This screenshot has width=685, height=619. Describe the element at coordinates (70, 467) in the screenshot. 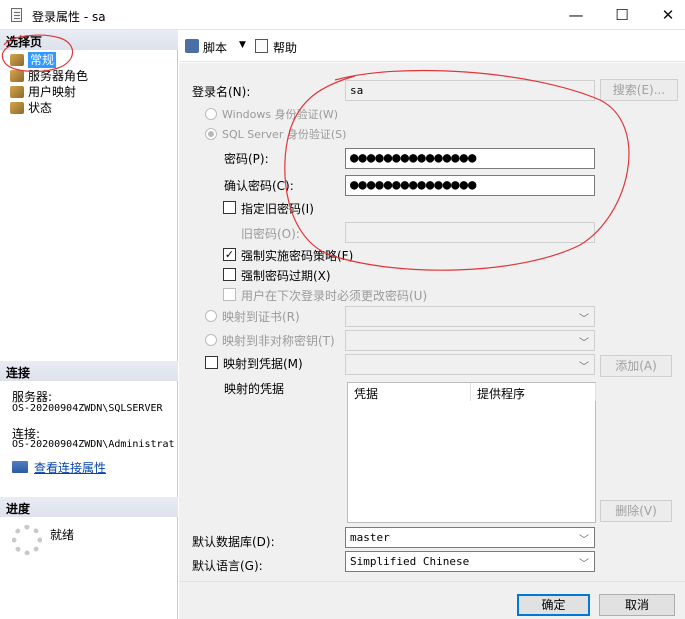

I see `view-connection-properties-link: 查看连接属性` at that location.